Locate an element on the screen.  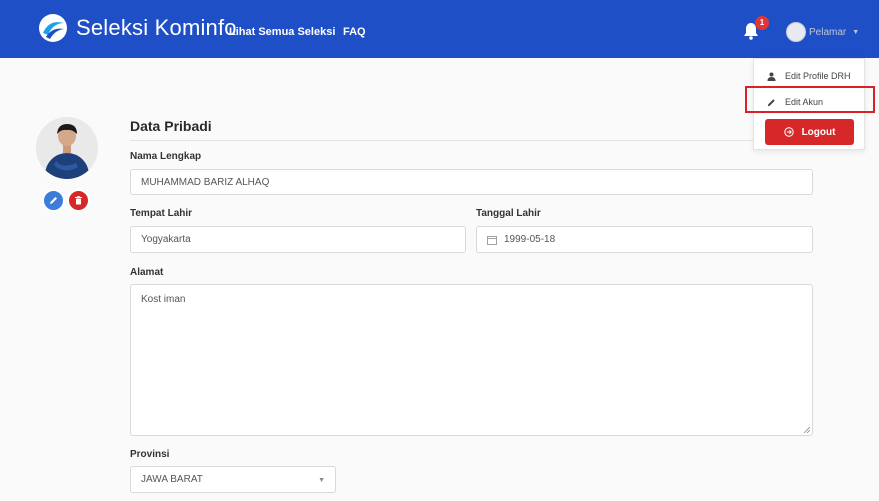
tempat-lahir-value: Yogyakarta is located at coordinates (166, 239).